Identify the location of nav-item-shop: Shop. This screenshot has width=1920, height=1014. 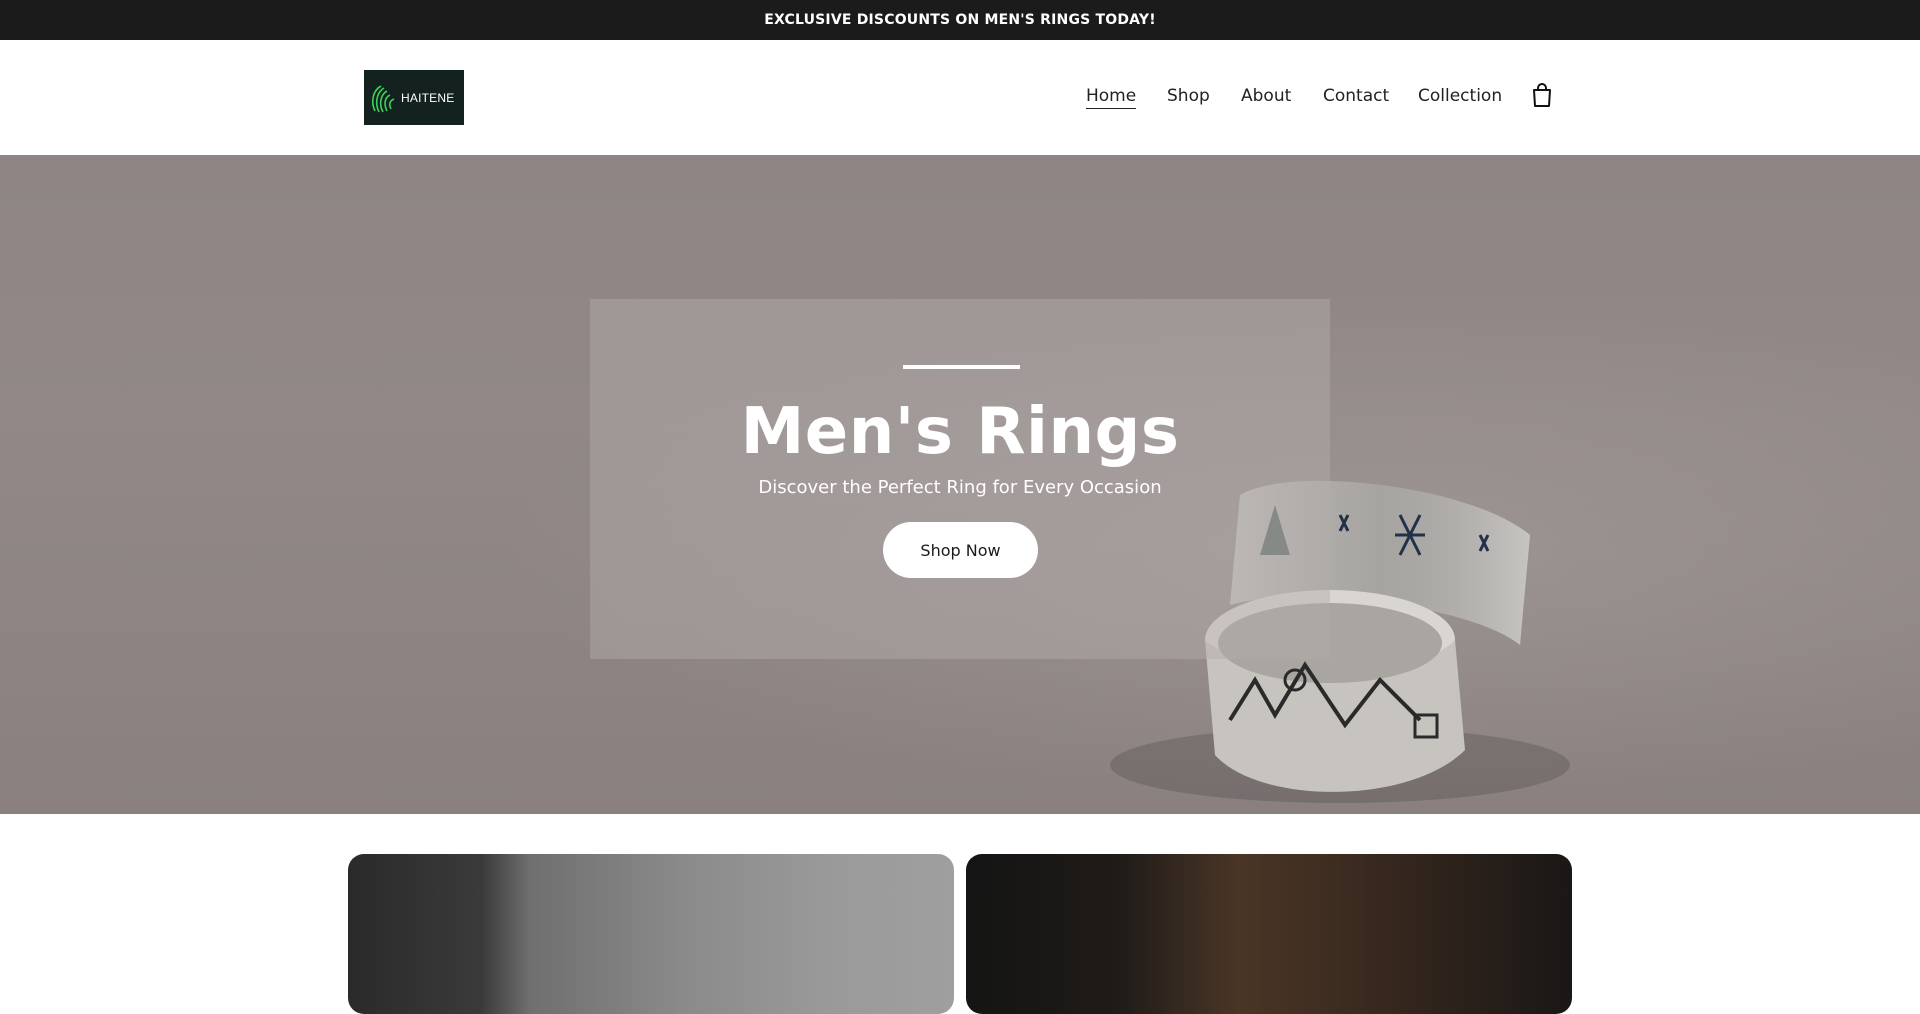
(1188, 96).